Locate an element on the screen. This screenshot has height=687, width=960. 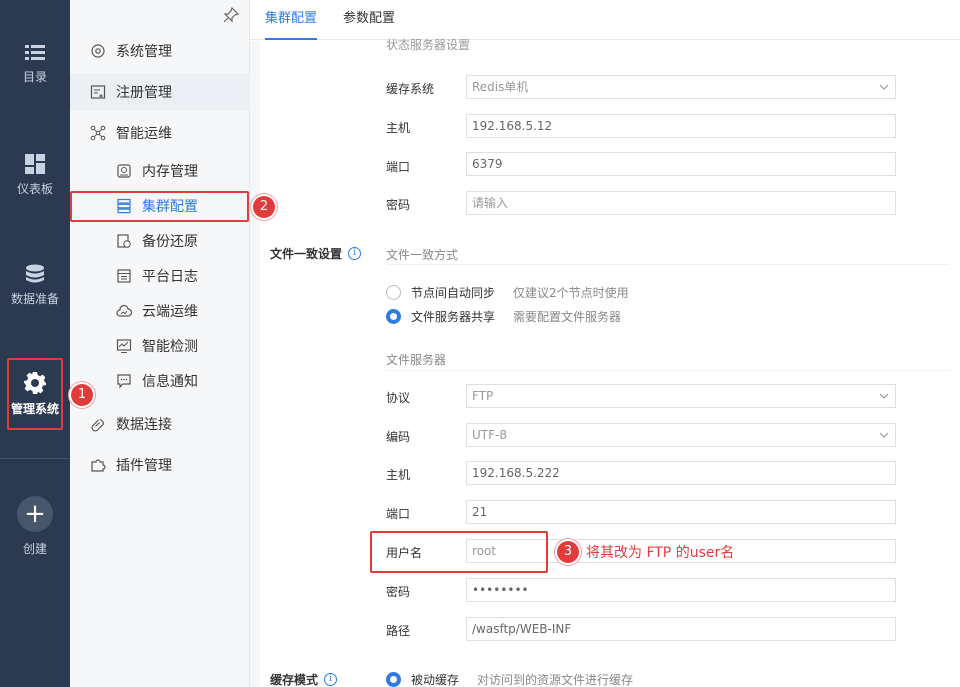
rail-item-create: + 创建 is located at coordinates (35, 526).